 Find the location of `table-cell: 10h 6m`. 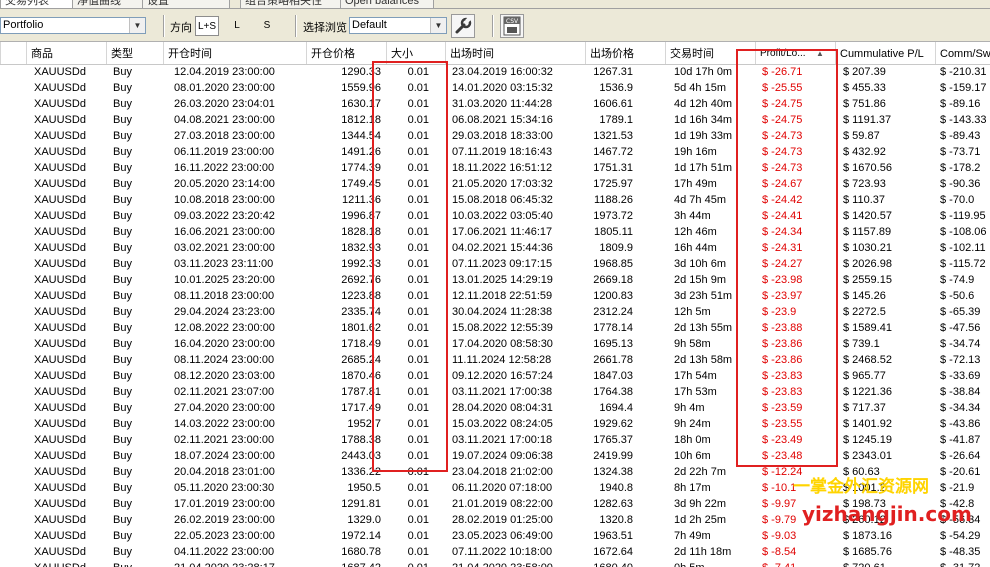

table-cell: 10h 6m is located at coordinates (692, 456).